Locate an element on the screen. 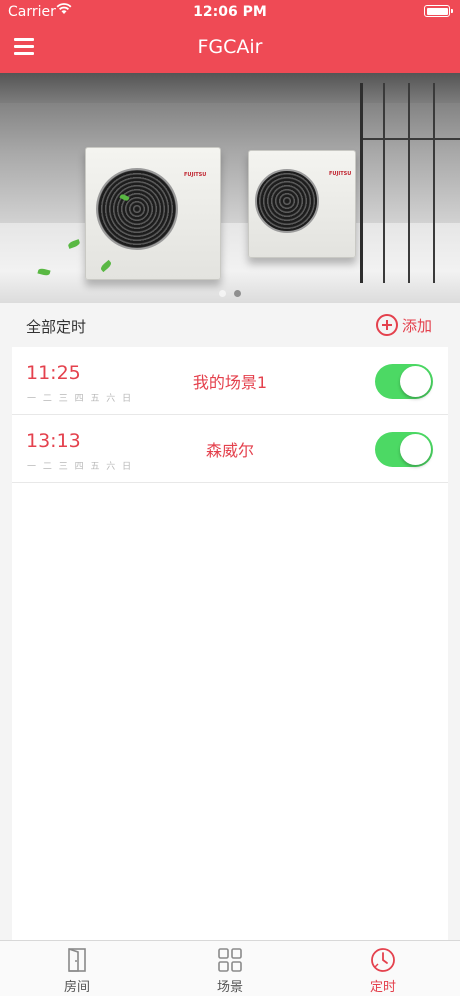 This screenshot has height=996, width=460. top-bar: Carrier 12:06 PM FGCAir is located at coordinates (230, 36).